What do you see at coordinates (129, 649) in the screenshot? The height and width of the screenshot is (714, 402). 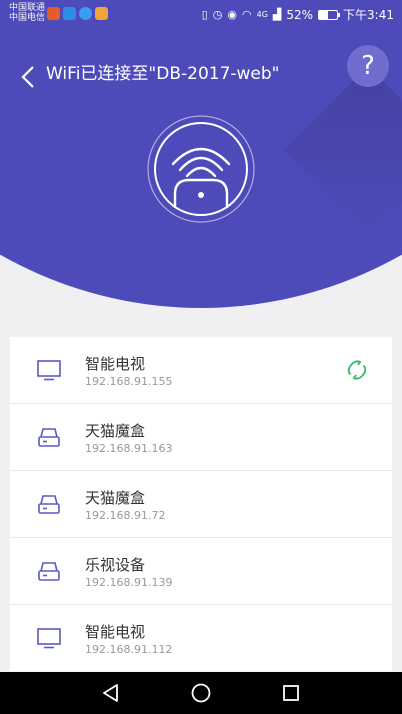 I see `device-ip: 192.168.91.112` at bounding box center [129, 649].